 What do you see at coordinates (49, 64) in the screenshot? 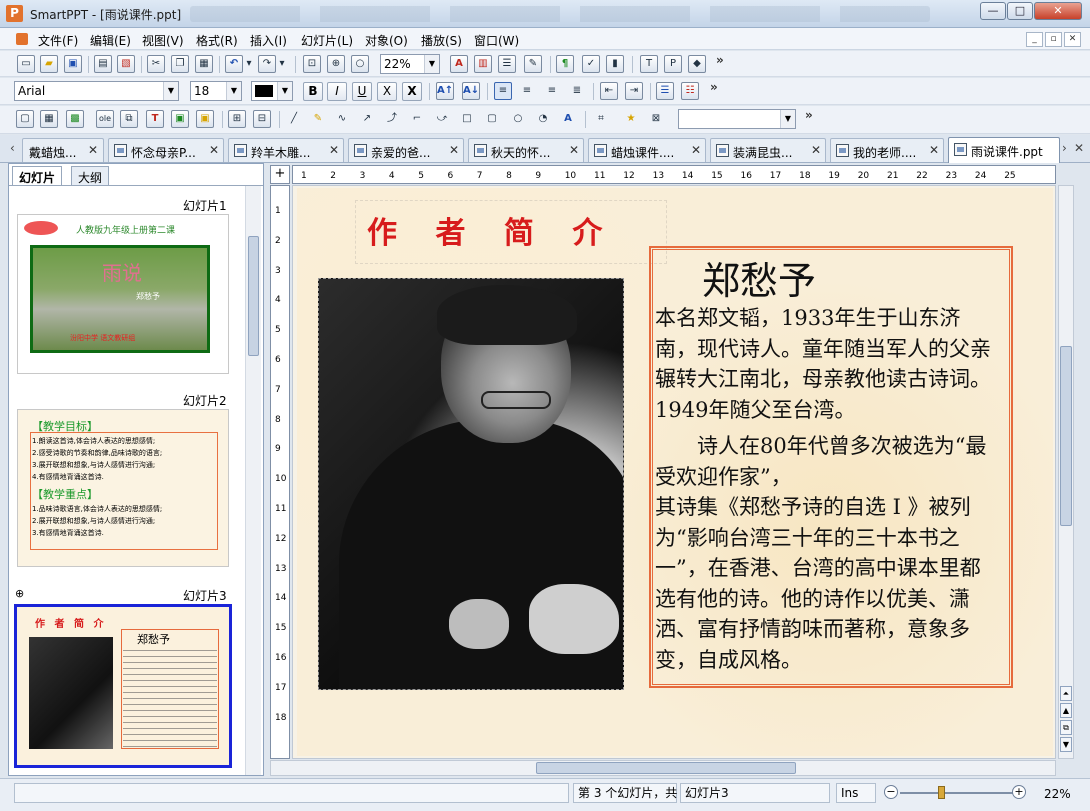
I see `open-folder-icon: ▰` at bounding box center [49, 64].